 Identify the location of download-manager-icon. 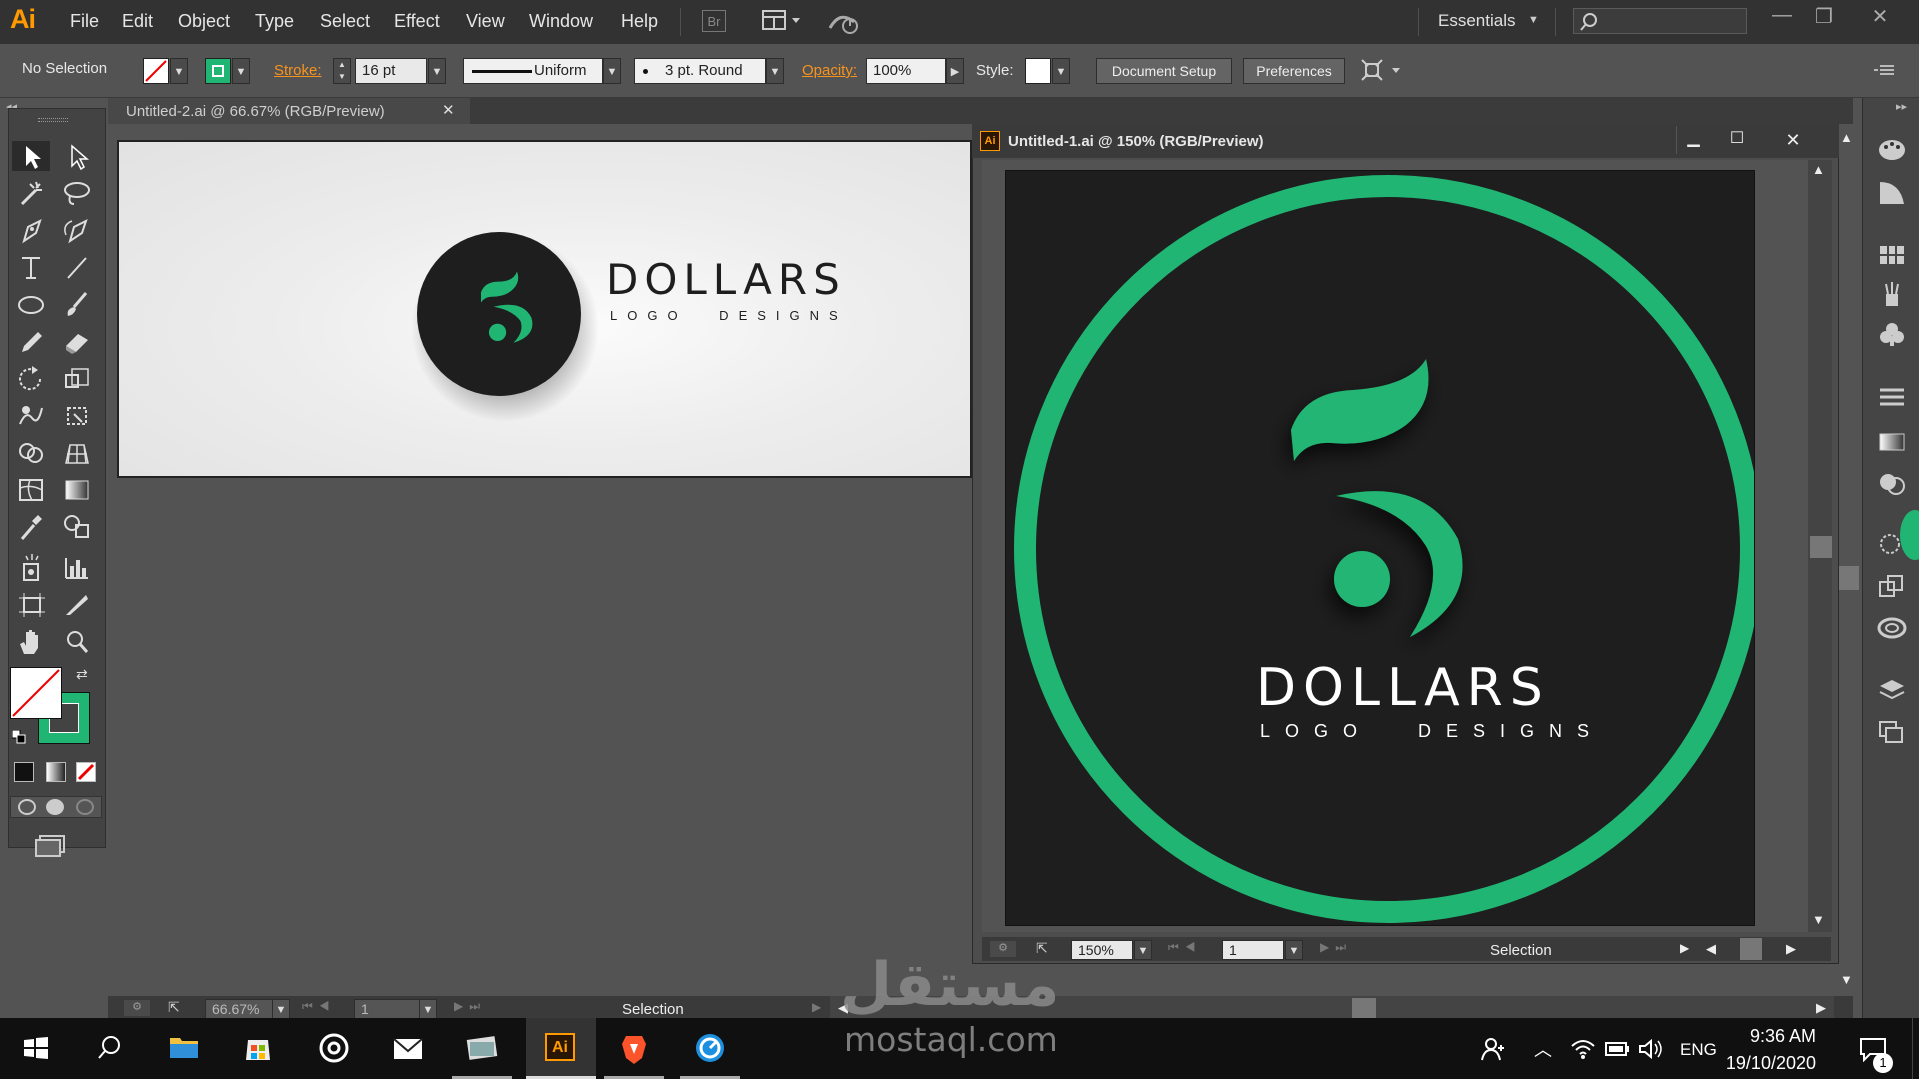
(710, 1048).